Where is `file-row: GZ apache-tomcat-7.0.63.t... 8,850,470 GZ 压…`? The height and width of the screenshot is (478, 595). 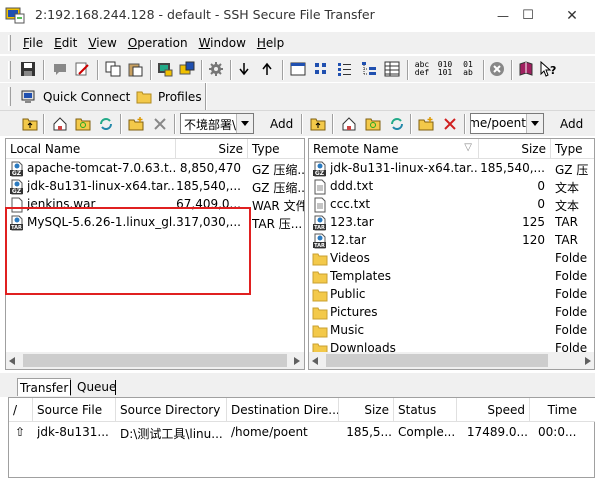 file-row: GZ apache-tomcat-7.0.63.t... 8,850,470 GZ 压… is located at coordinates (155, 169).